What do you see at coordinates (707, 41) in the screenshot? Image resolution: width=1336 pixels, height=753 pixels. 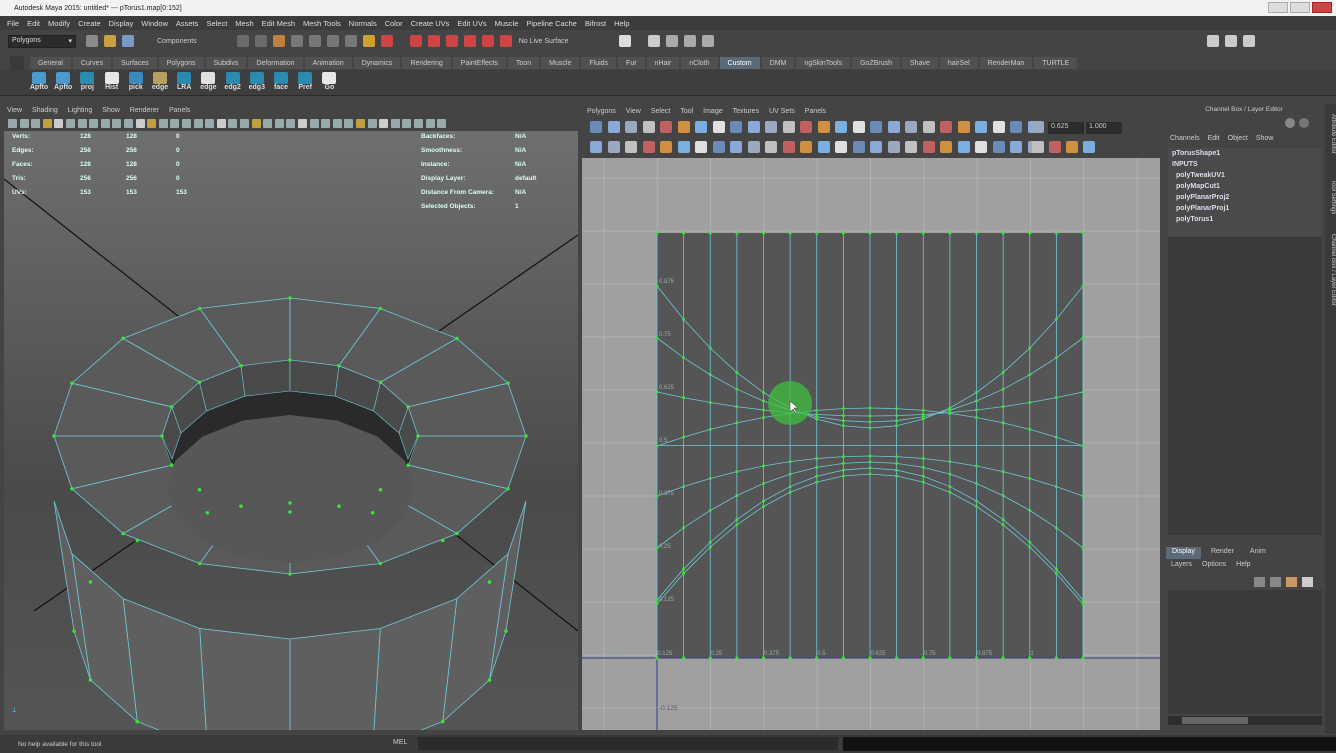 I see `channel-box-toggle-icon` at bounding box center [707, 41].